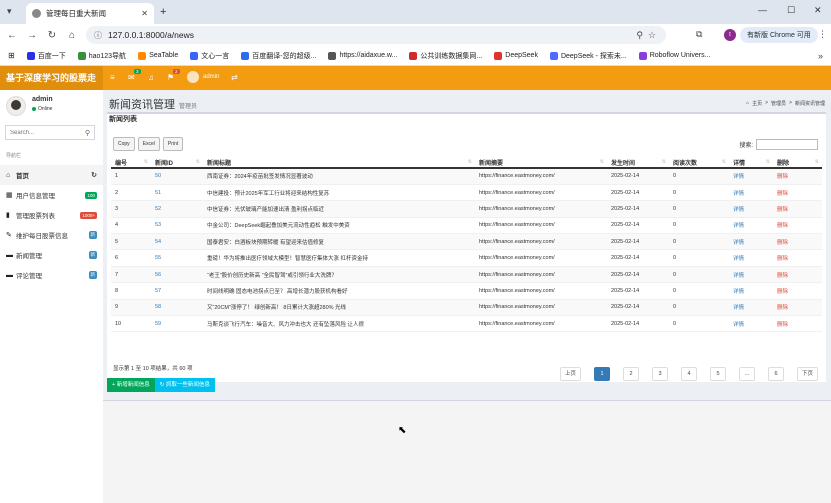 The height and width of the screenshot is (503, 831). I want to click on page-button: 6, so click(776, 374).